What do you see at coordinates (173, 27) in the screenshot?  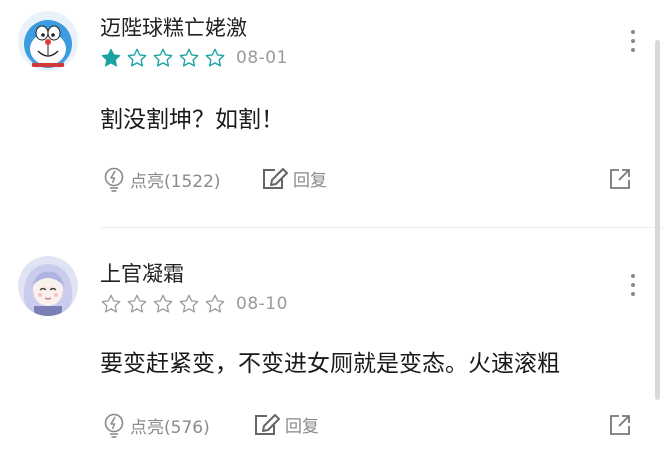 I see `username: 迈陛球糕亡姥激` at bounding box center [173, 27].